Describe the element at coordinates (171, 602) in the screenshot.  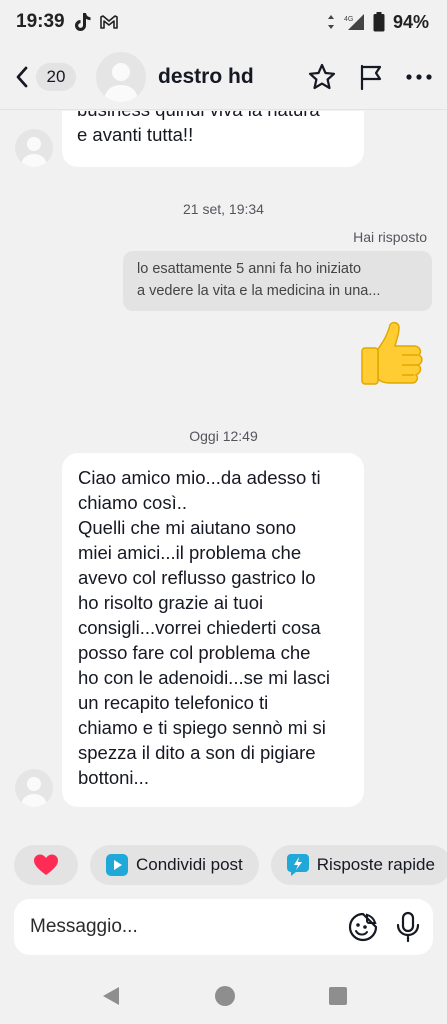
I see `message-line: ho risolto grazie ai tuoi` at that location.